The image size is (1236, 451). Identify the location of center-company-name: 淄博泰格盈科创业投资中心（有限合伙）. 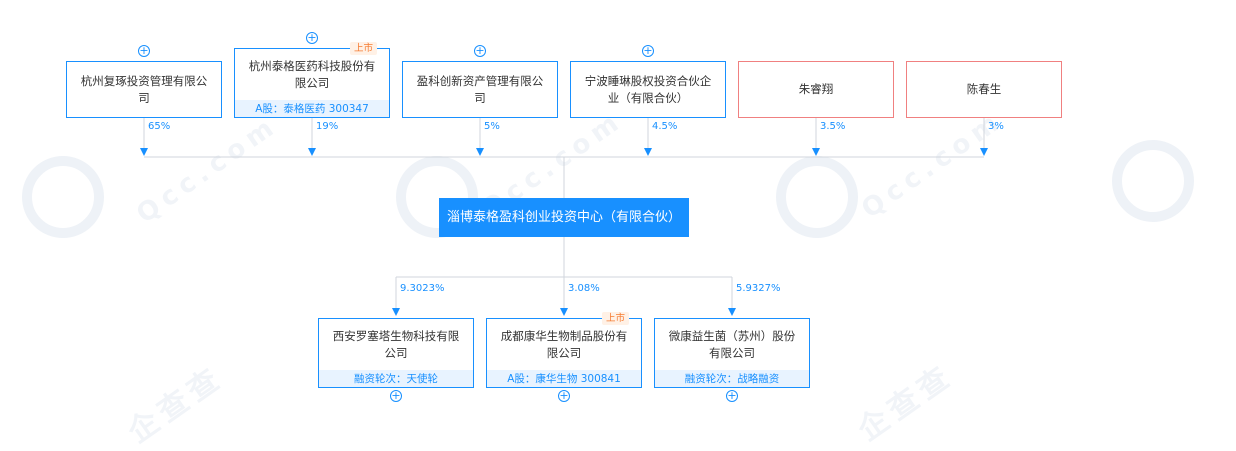
(564, 217).